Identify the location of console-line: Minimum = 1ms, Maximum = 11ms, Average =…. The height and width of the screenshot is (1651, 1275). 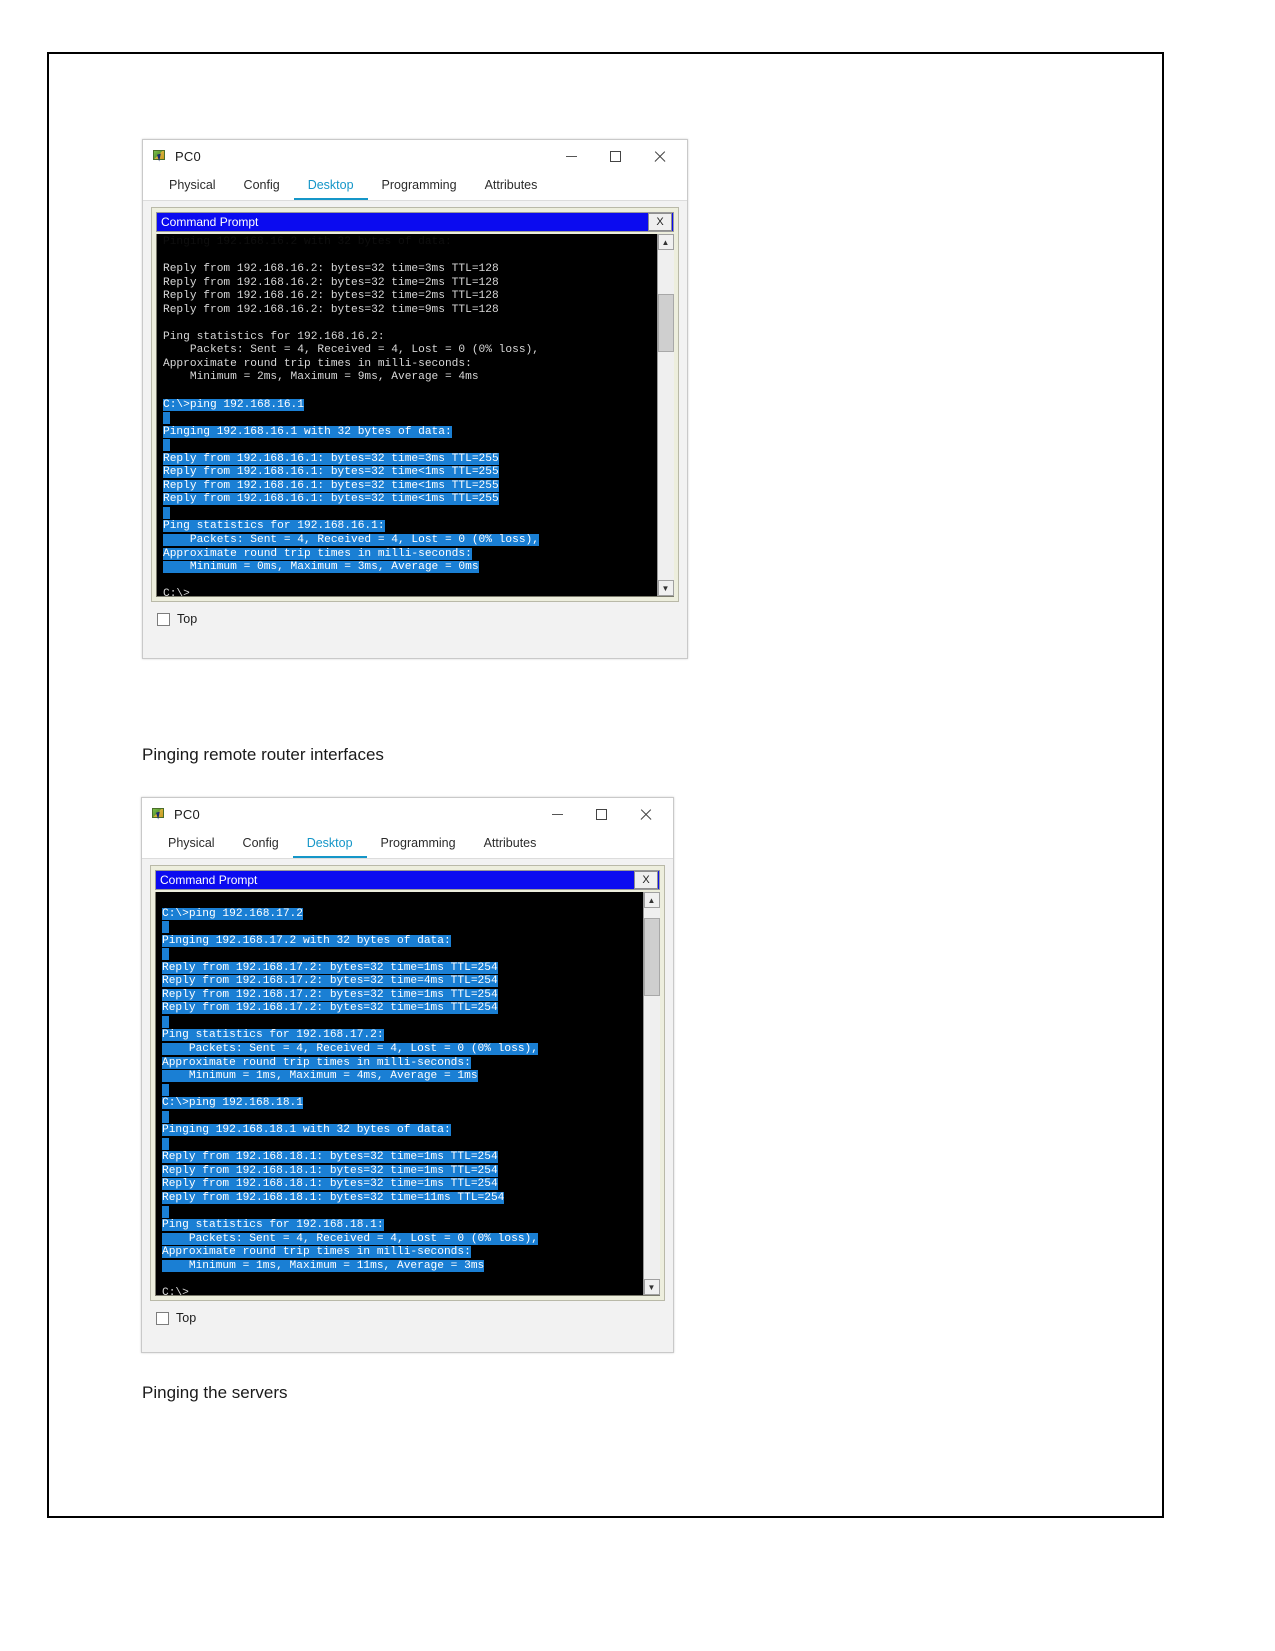
(402, 1266).